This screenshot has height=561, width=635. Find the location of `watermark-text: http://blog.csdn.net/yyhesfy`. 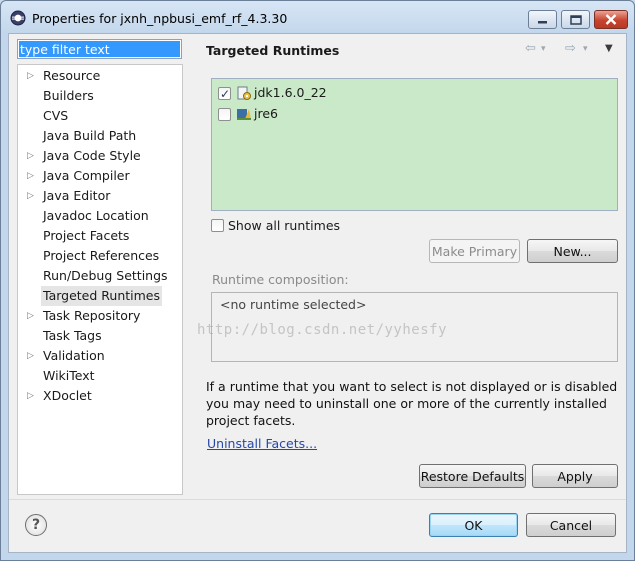

watermark-text: http://blog.csdn.net/yyhesfy is located at coordinates (322, 330).